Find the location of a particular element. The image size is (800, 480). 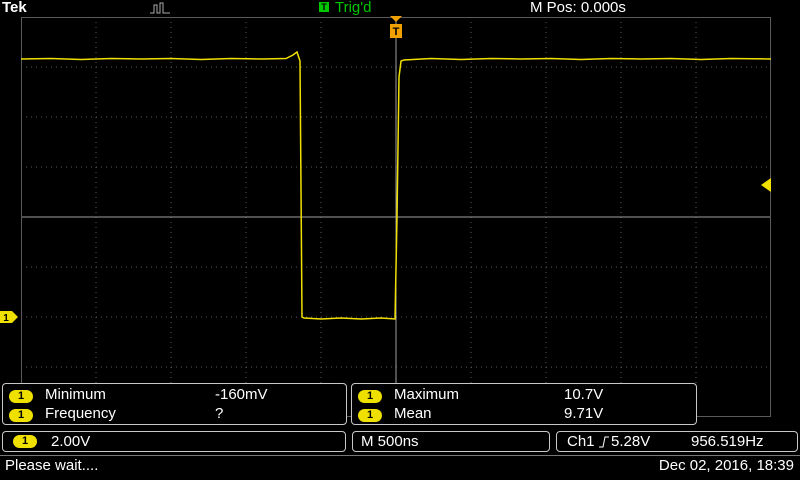

trigger-marker-label: T is located at coordinates (396, 32).